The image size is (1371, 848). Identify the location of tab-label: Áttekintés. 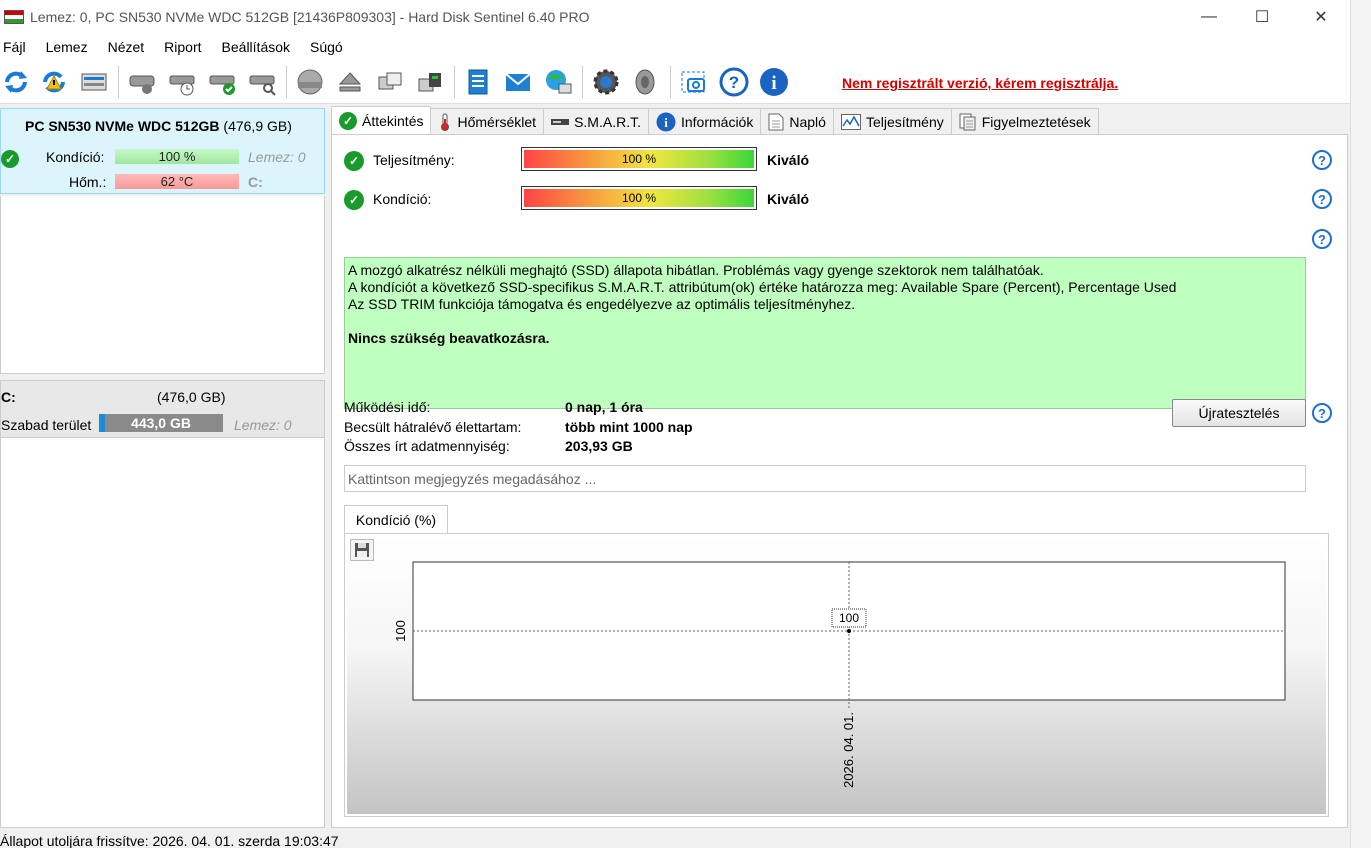
(393, 120).